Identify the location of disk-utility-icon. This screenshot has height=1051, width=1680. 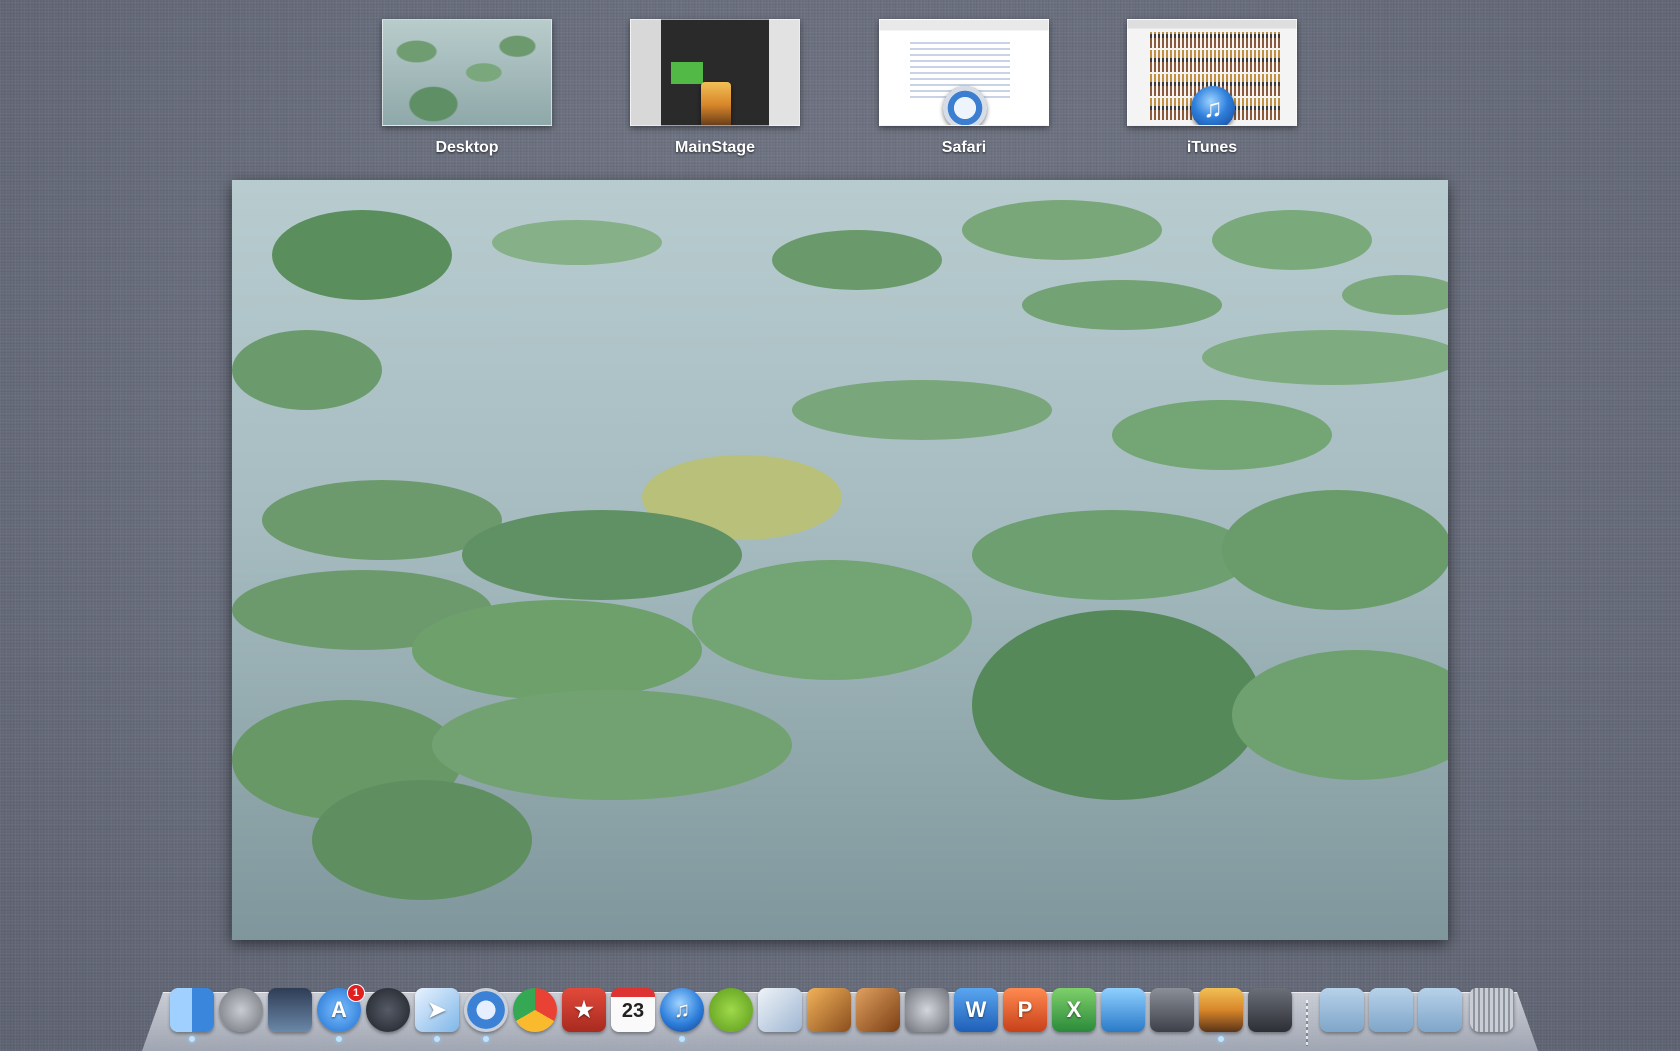
(1270, 1010).